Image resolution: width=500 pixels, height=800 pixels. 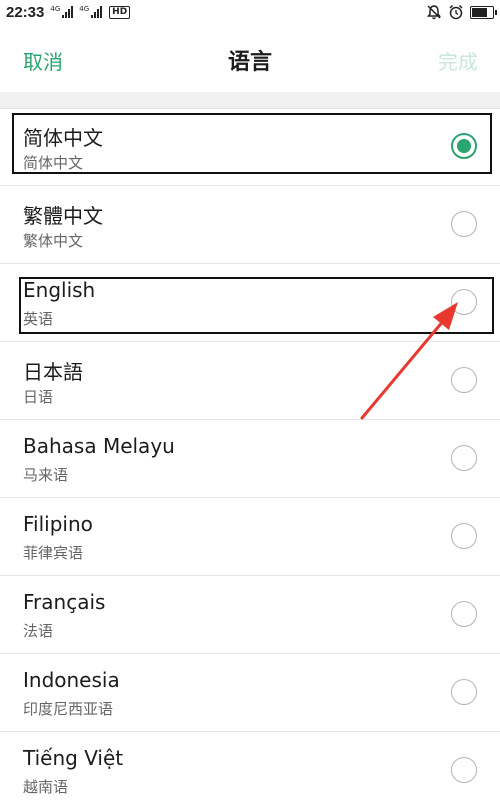 What do you see at coordinates (53, 163) in the screenshot?
I see `language-subtitle: 简体中文` at bounding box center [53, 163].